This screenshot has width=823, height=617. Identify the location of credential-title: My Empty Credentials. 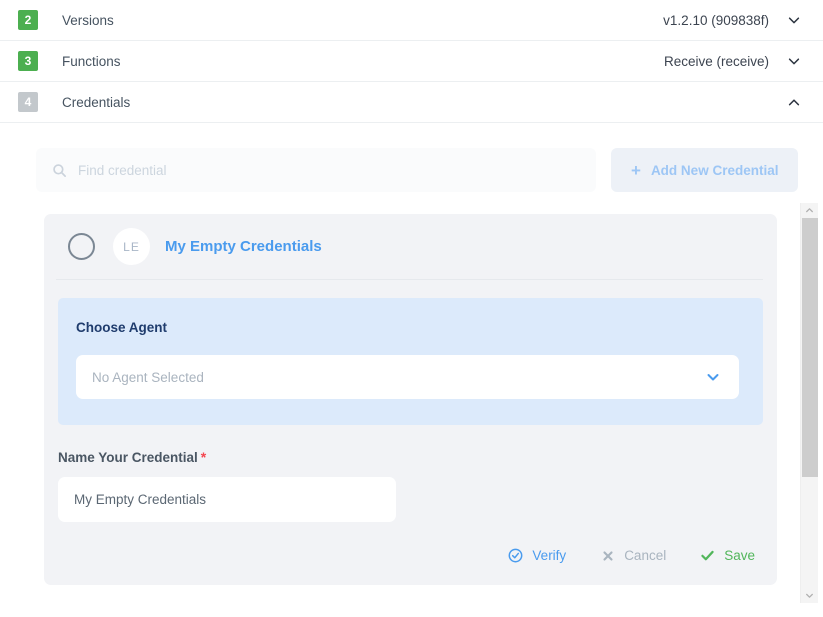
(243, 246).